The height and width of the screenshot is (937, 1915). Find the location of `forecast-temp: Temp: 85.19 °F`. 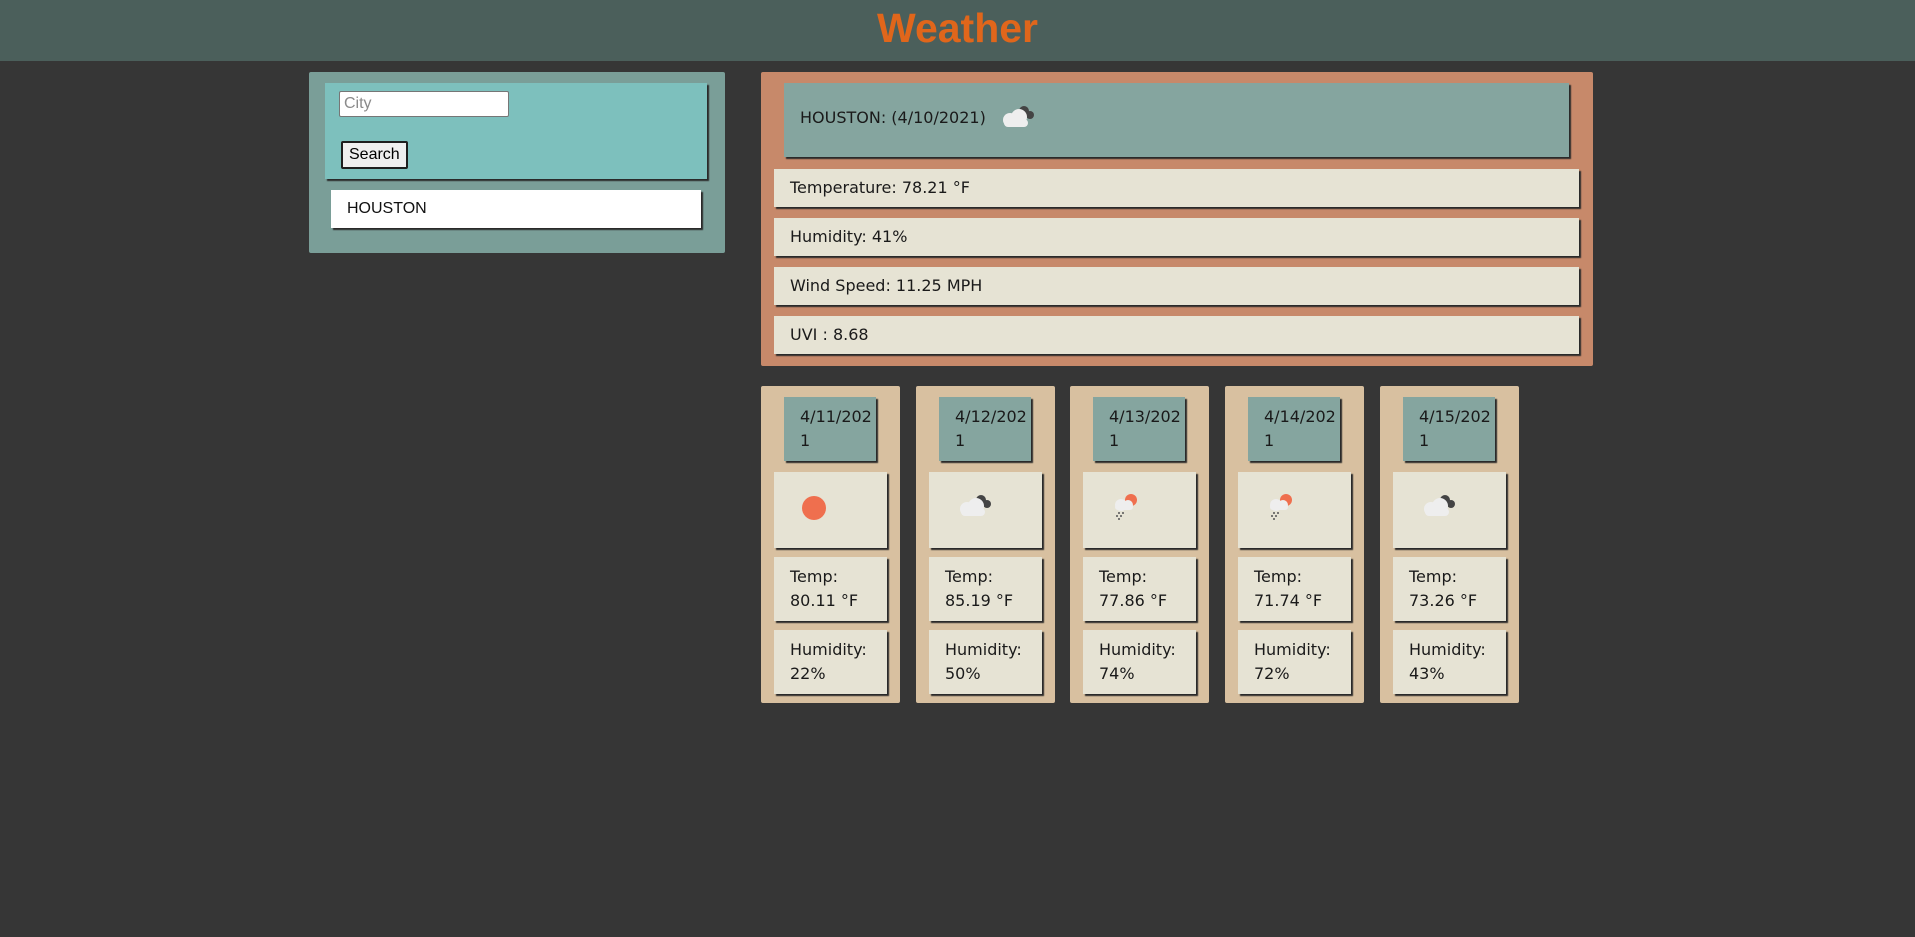

forecast-temp: Temp: 85.19 °F is located at coordinates (985, 589).